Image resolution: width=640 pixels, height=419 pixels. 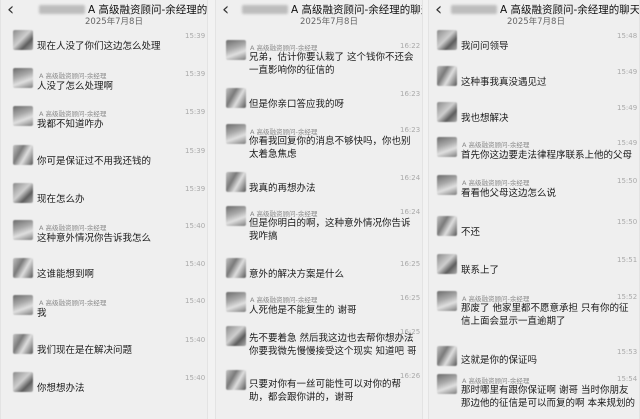 I want to click on message-text: 你想想办法, so click(x=61, y=388).